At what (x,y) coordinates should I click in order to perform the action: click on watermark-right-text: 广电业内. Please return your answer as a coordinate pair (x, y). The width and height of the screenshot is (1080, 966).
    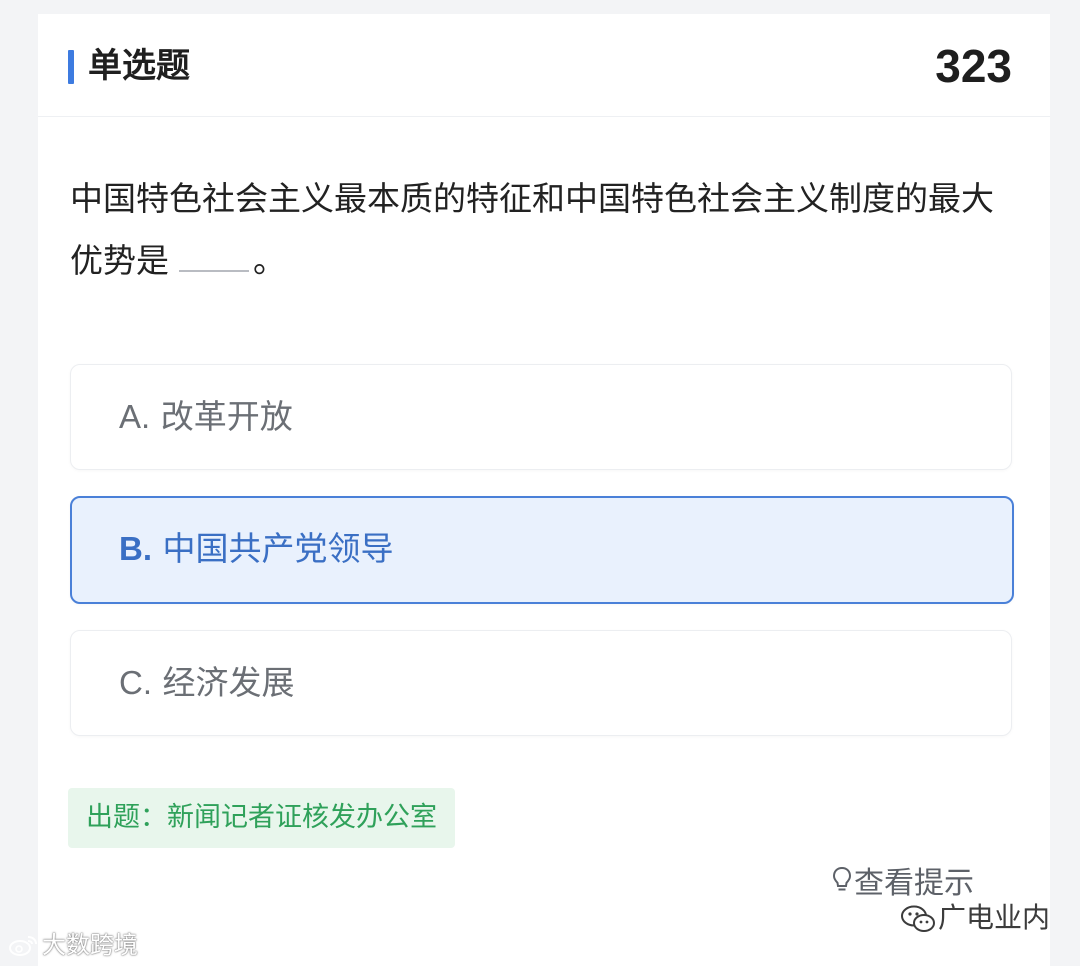
    Looking at the image, I should click on (994, 917).